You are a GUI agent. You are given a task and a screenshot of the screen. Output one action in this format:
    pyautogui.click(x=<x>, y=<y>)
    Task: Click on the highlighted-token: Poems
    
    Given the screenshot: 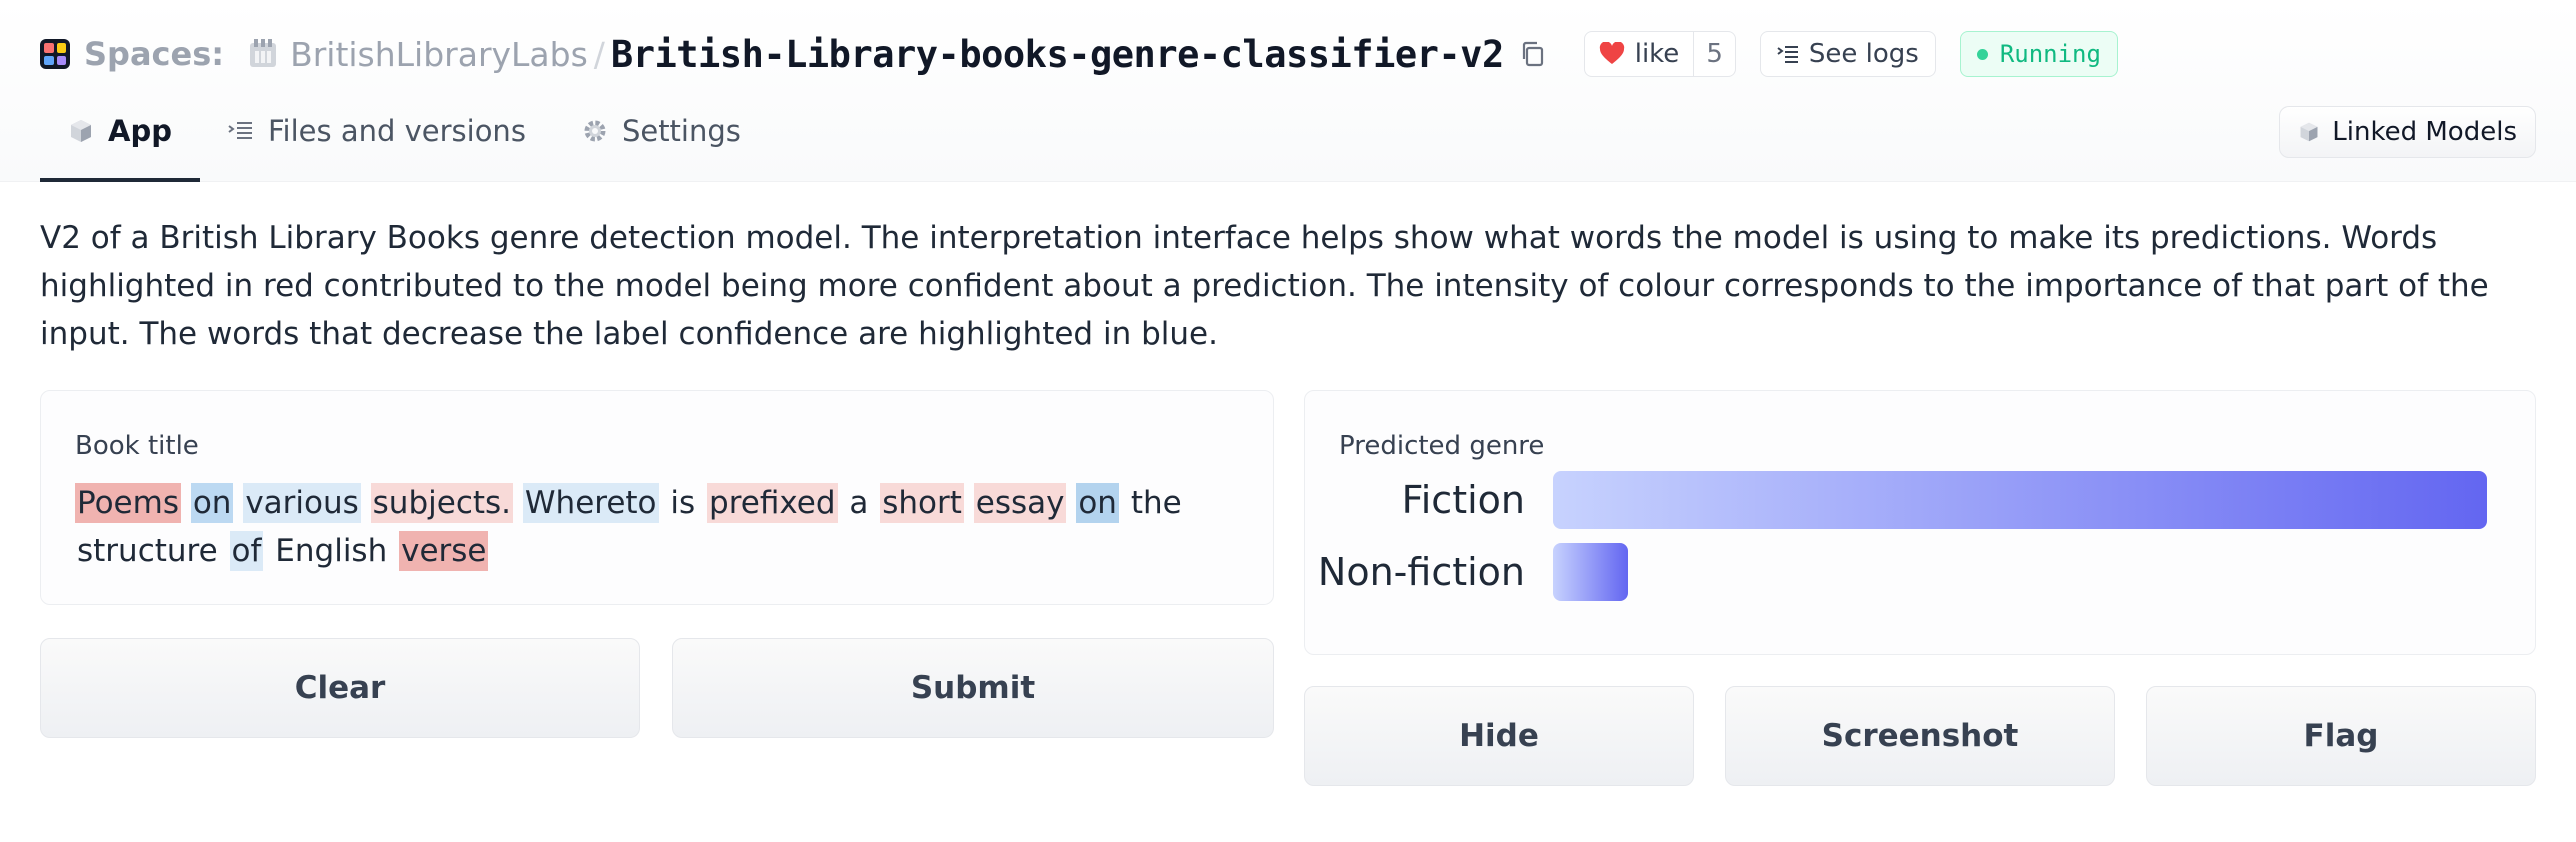 What is the action you would take?
    pyautogui.click(x=128, y=503)
    